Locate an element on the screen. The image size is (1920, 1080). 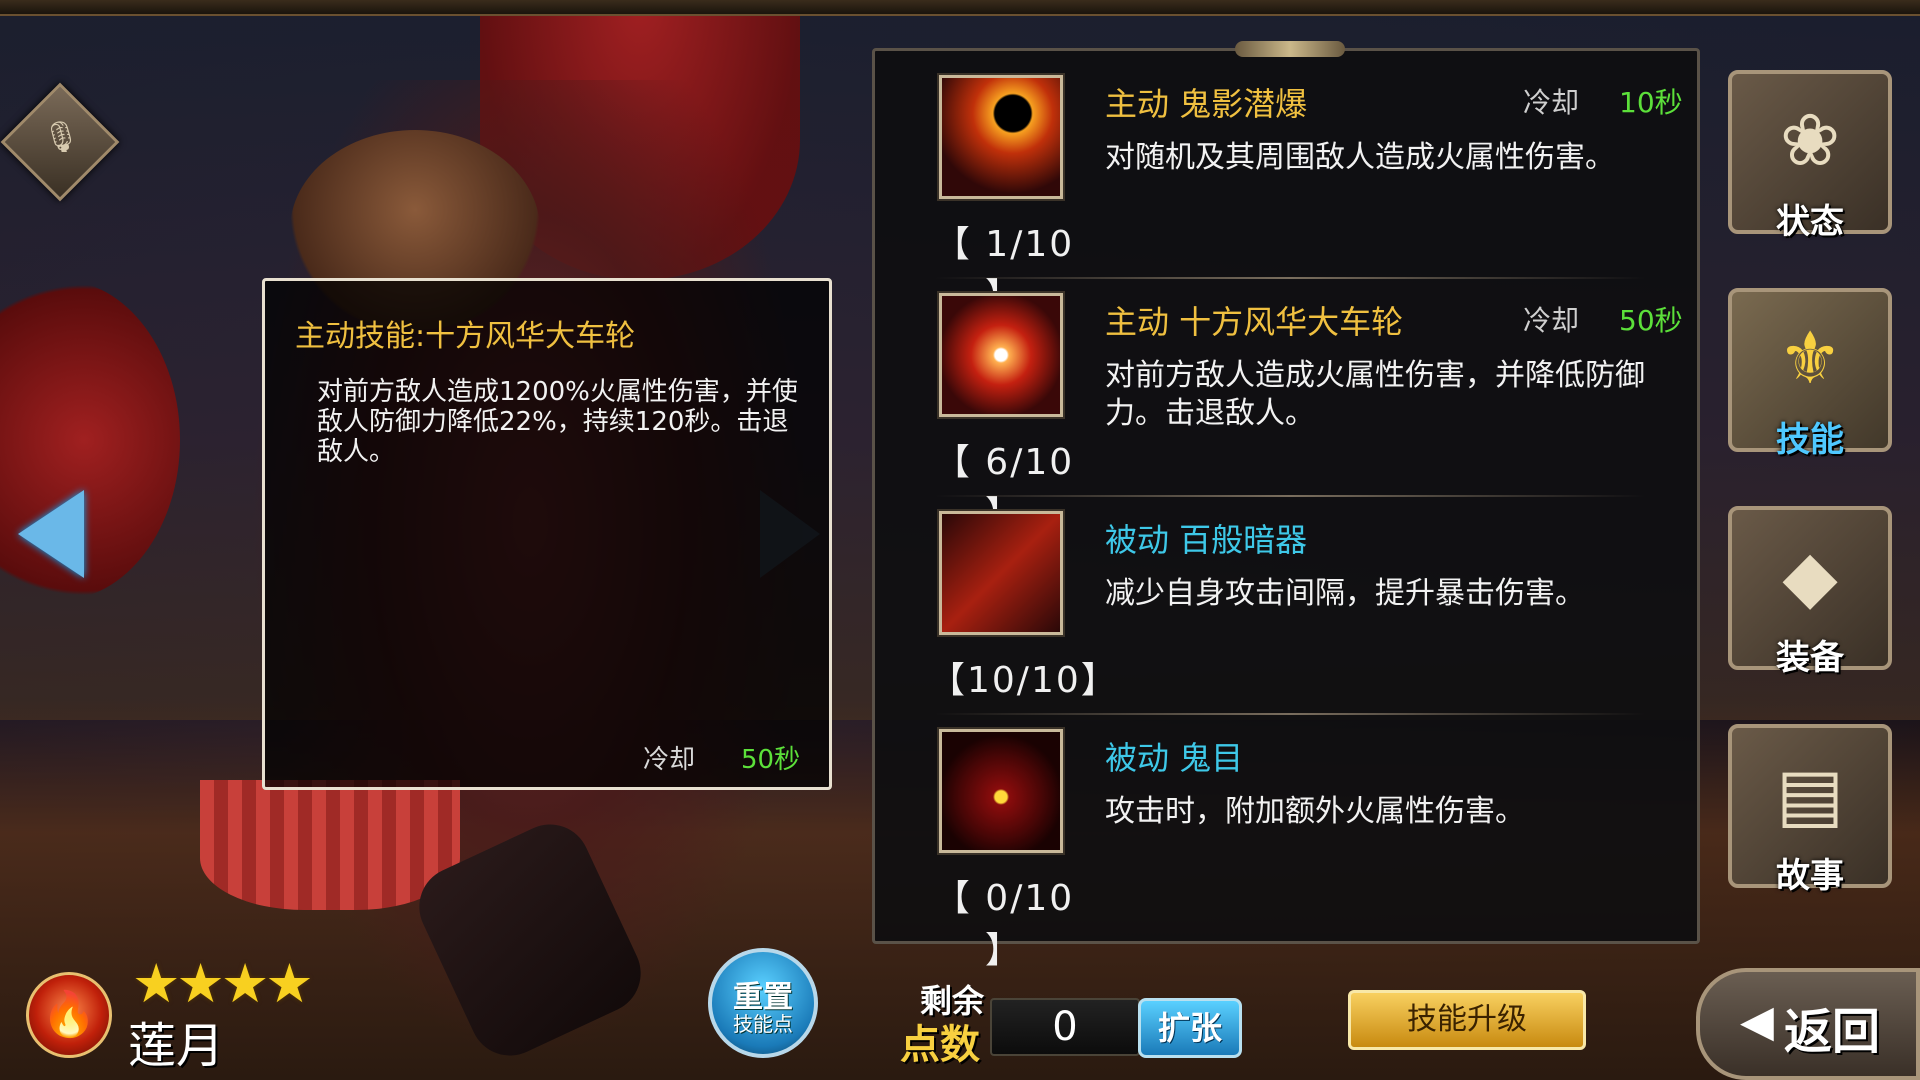
tooltip-title: 主动技能:十方风华大车轮 is located at coordinates (465, 336).